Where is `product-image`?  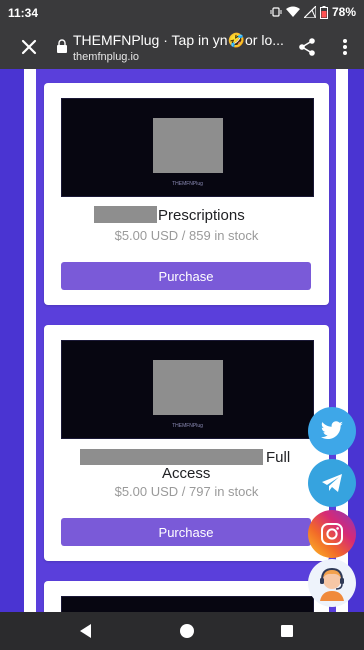 product-image is located at coordinates (187, 604).